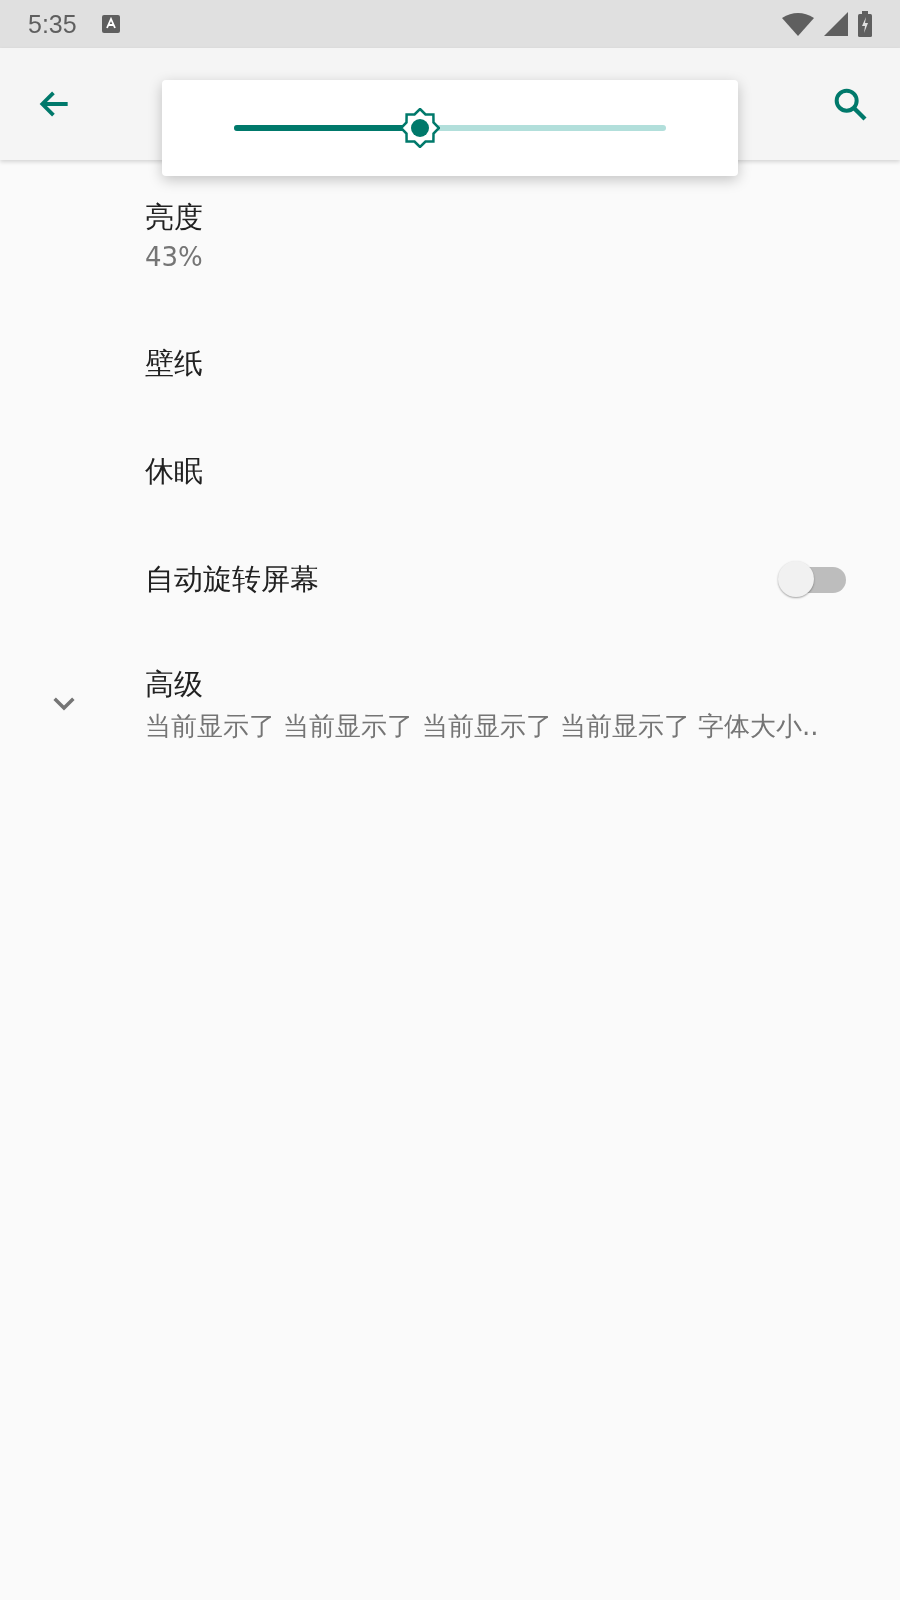 This screenshot has width=900, height=1600. What do you see at coordinates (836, 24) in the screenshot?
I see `signal-icon` at bounding box center [836, 24].